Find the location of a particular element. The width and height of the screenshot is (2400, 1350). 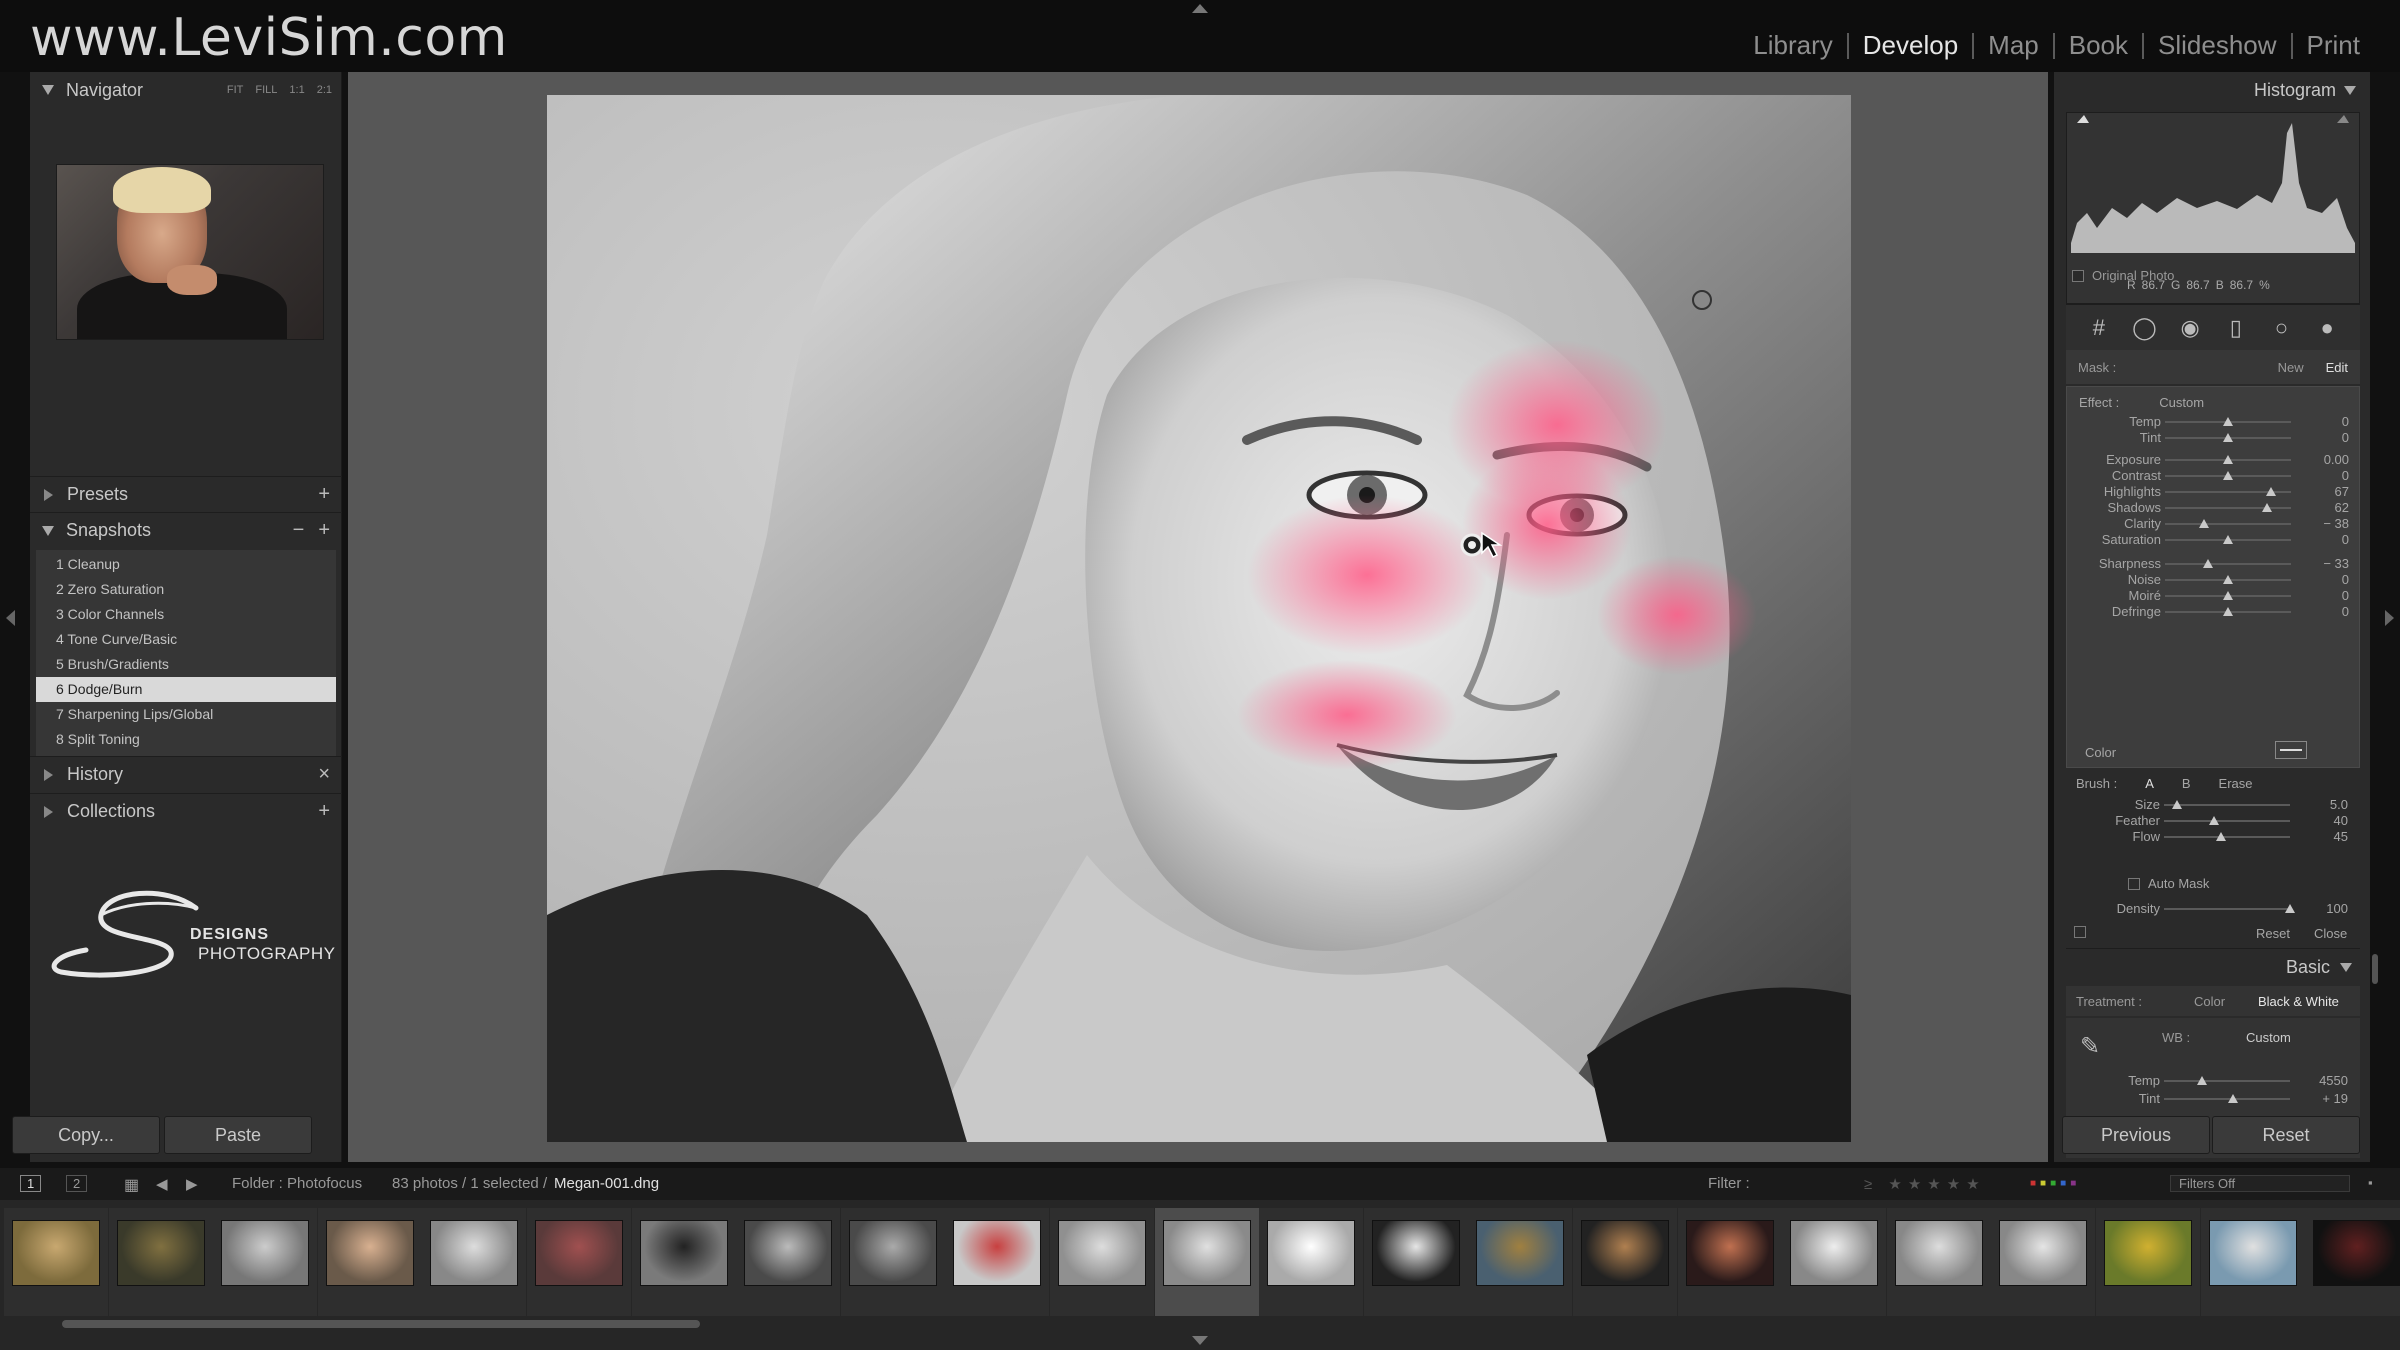

color-swatch is located at coordinates (2291, 750).